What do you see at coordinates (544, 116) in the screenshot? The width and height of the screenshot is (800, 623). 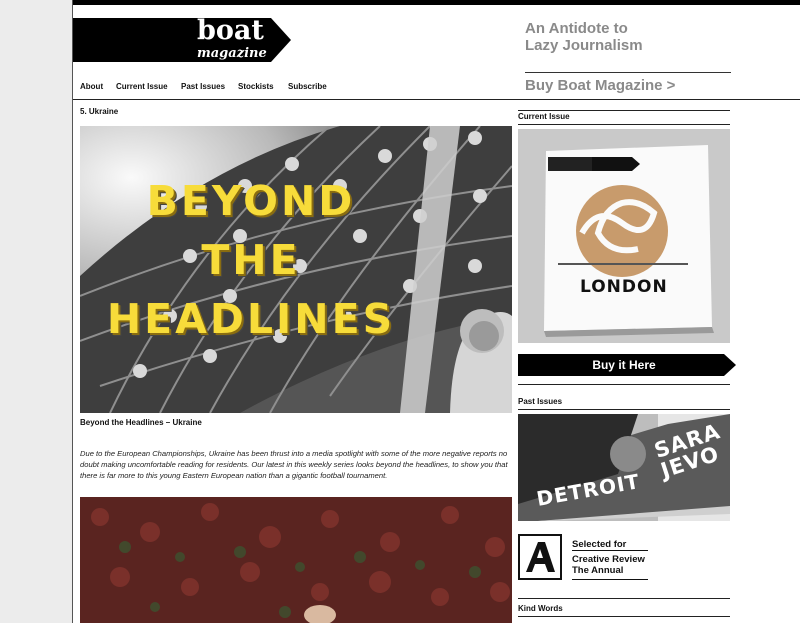 I see `current-issue-heading: Current Issue` at bounding box center [544, 116].